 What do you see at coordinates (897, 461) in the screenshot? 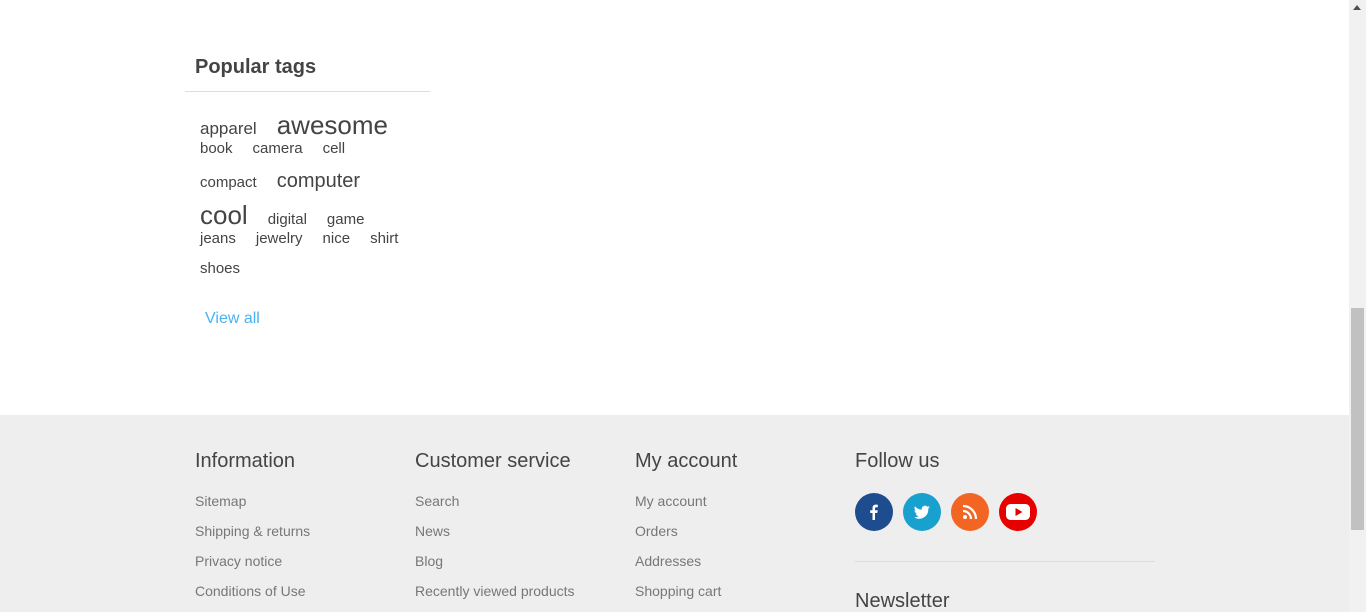
I see `footer-follow-us-title: Follow us` at bounding box center [897, 461].